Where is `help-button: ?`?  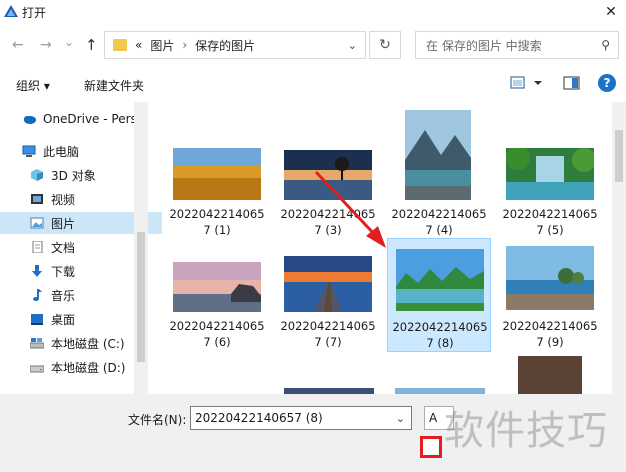
help-button: ? is located at coordinates (607, 83).